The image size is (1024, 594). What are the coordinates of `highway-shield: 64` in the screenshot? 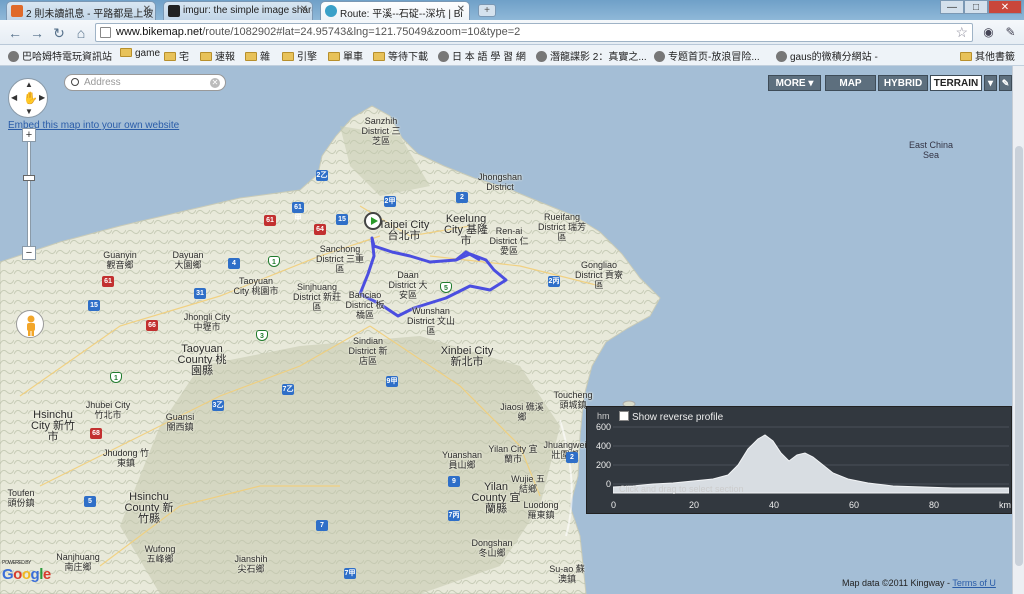 It's located at (320, 229).